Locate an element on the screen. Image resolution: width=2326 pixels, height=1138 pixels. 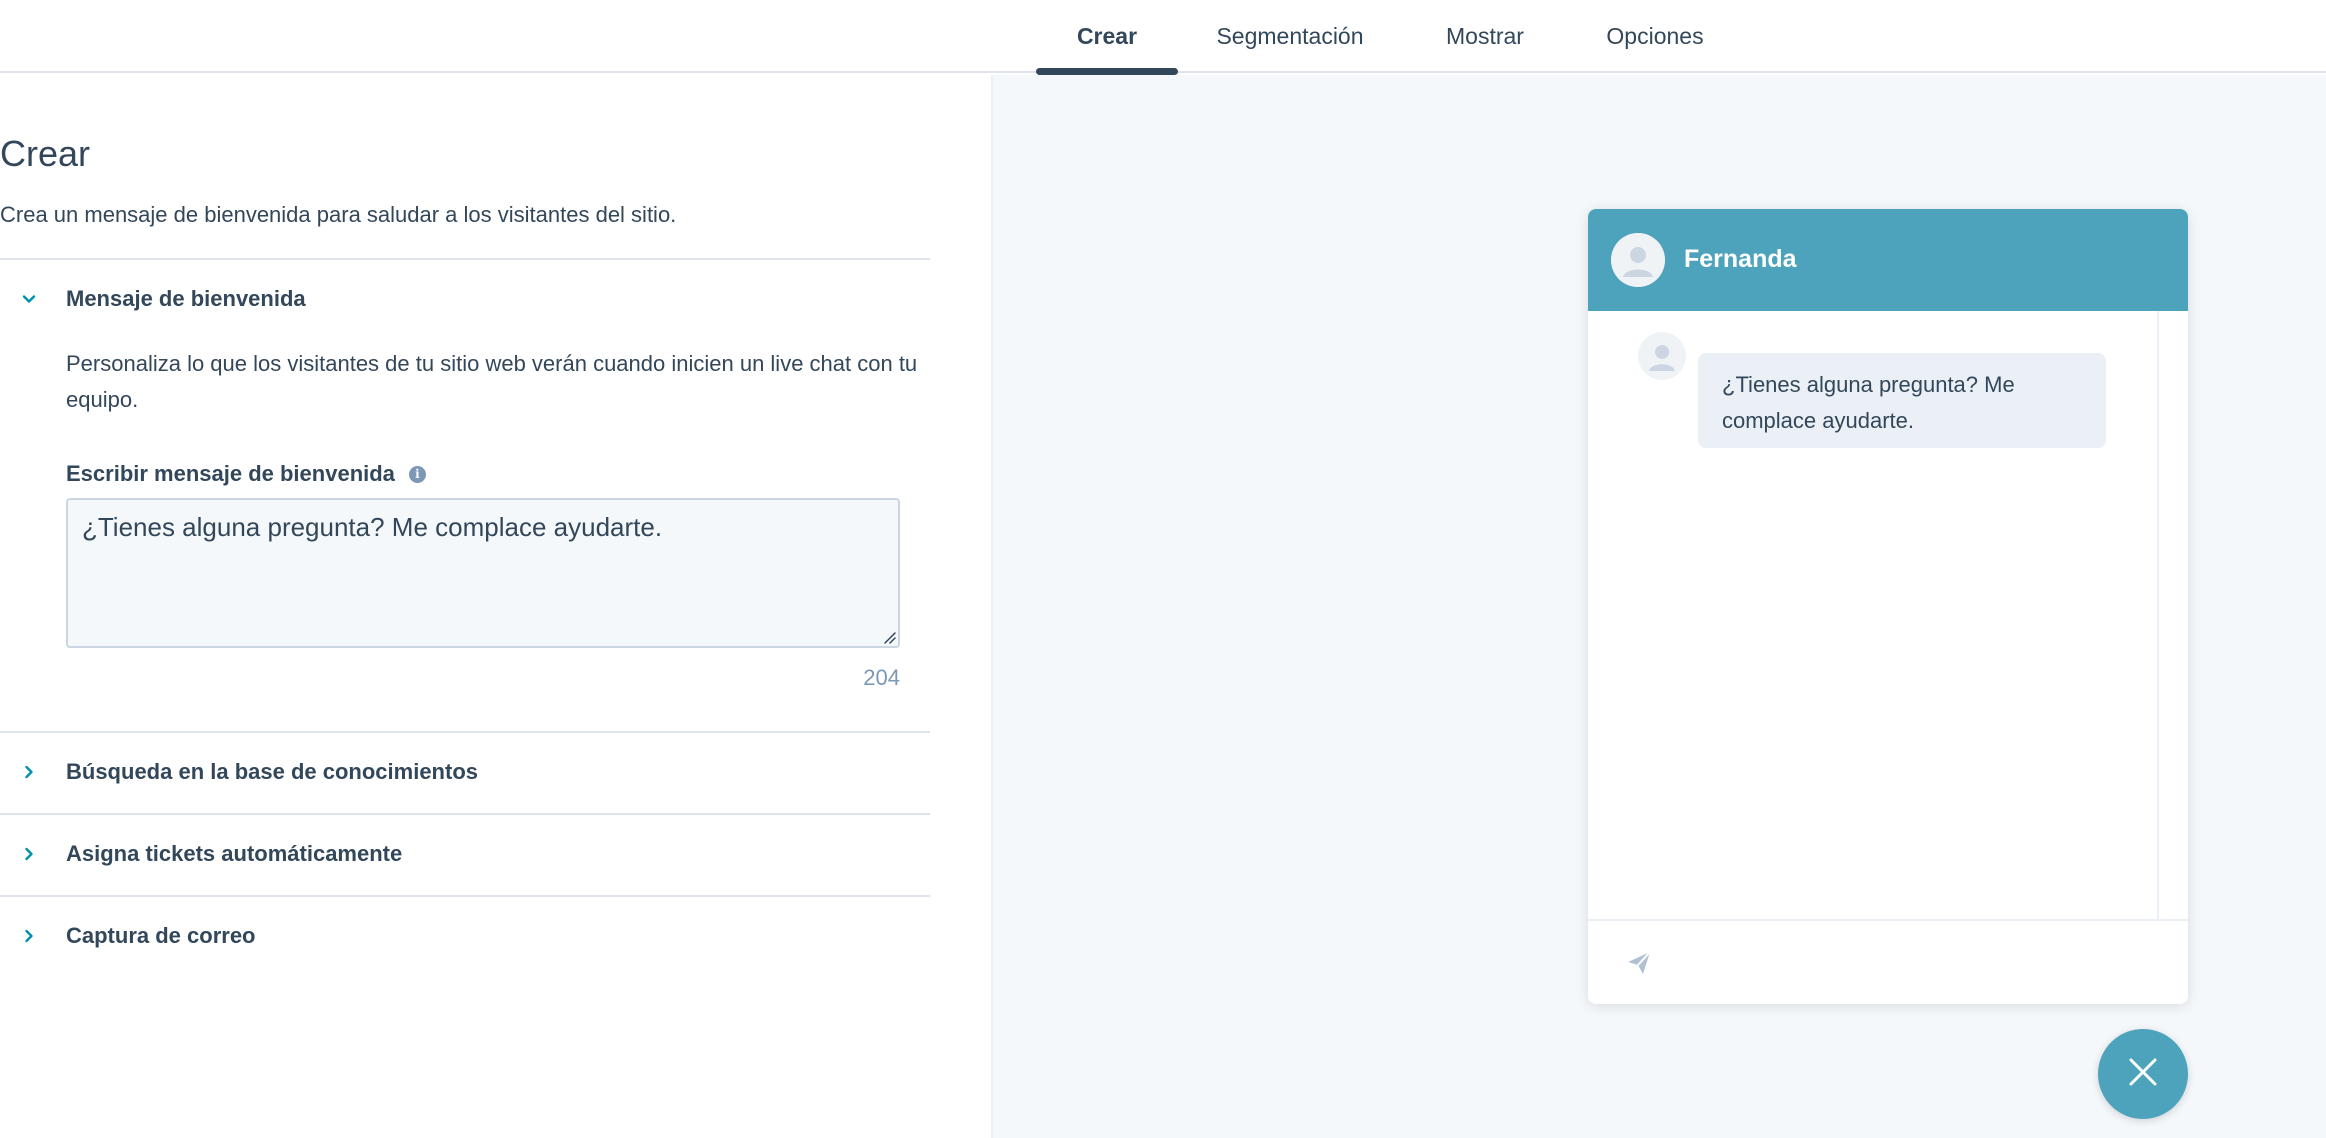
chat-input-footer is located at coordinates (1888, 961).